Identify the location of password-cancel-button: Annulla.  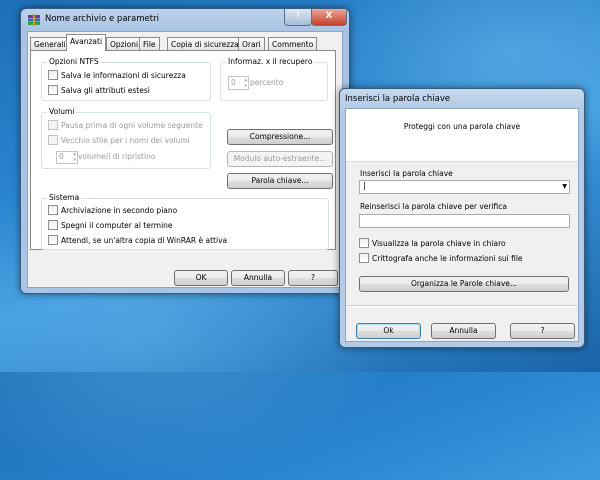
(463, 331).